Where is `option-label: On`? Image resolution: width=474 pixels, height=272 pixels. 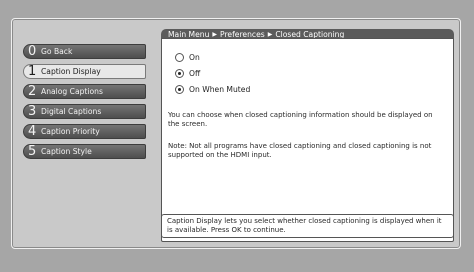
option-label: On is located at coordinates (194, 57).